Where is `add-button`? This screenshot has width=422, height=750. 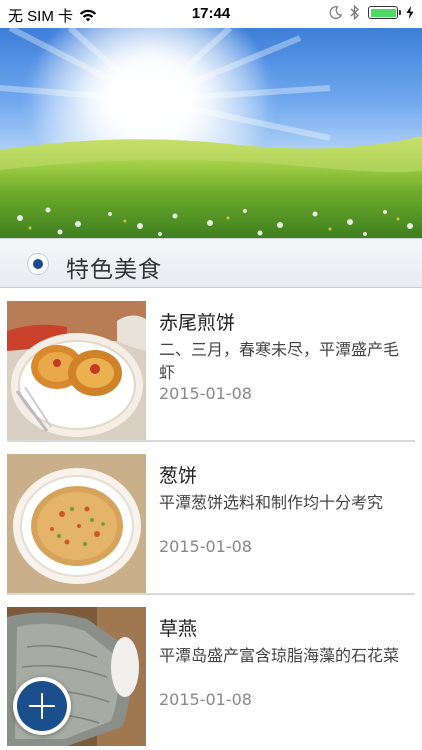
add-button is located at coordinates (42, 706).